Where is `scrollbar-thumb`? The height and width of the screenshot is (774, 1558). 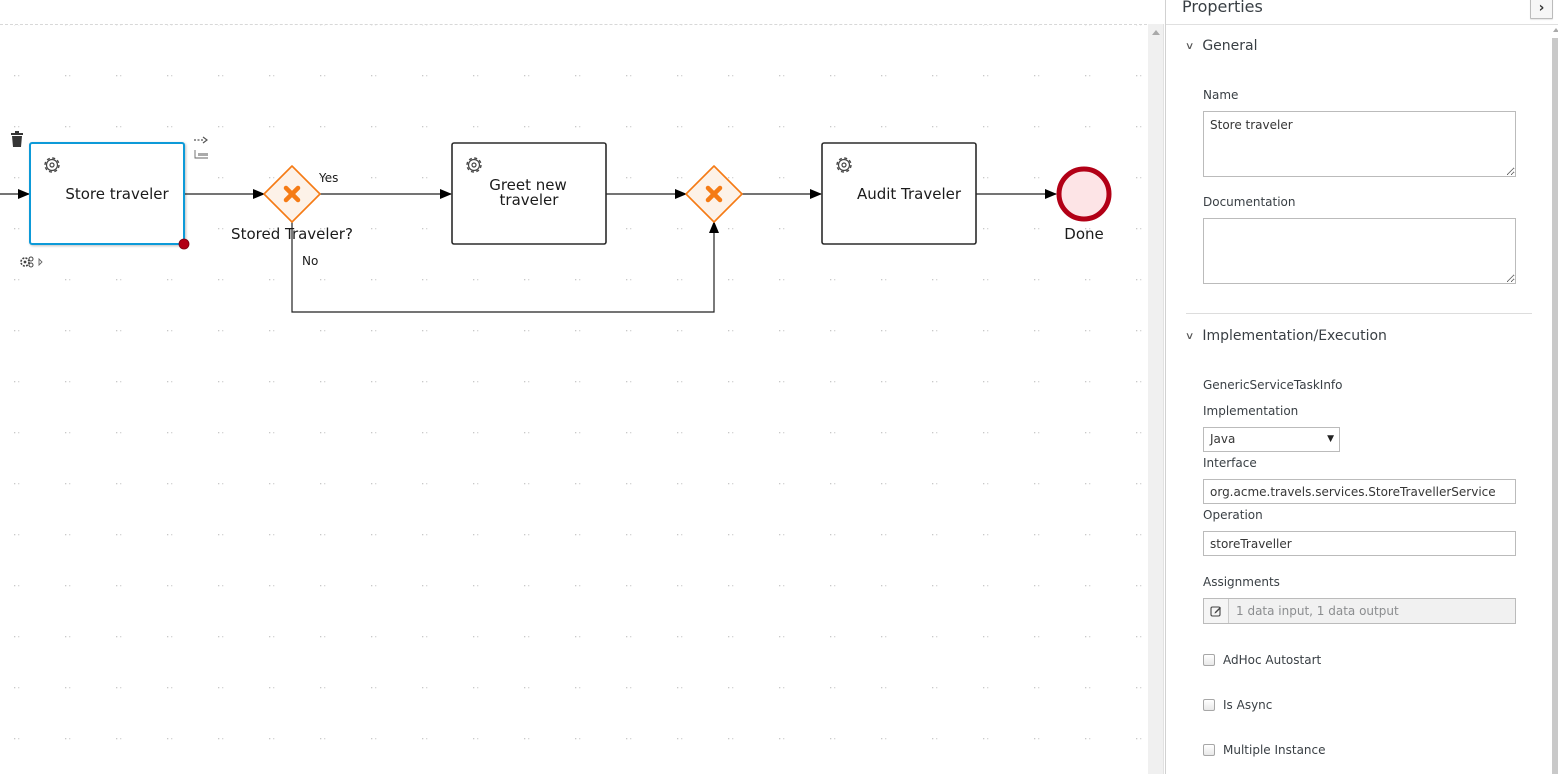
scrollbar-thumb is located at coordinates (1555, 406).